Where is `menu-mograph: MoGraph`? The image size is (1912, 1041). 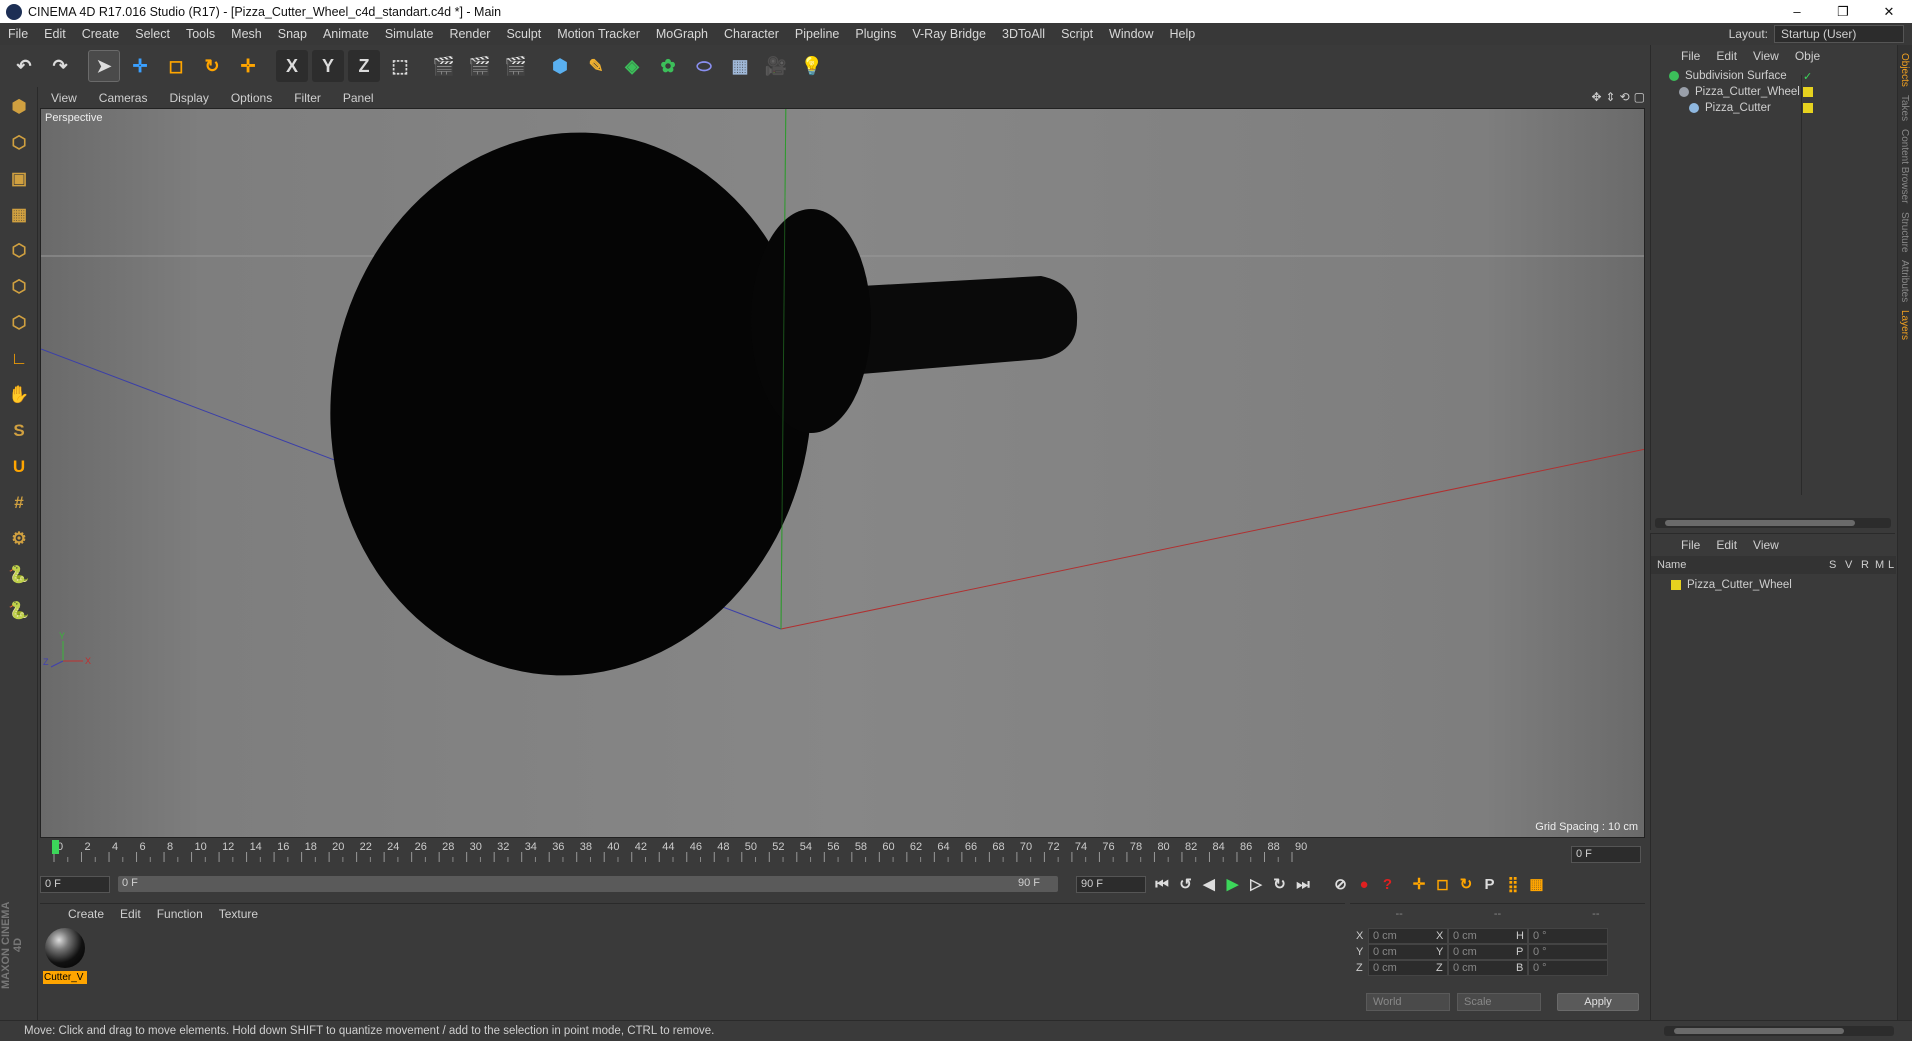
menu-mograph: MoGraph is located at coordinates (682, 34).